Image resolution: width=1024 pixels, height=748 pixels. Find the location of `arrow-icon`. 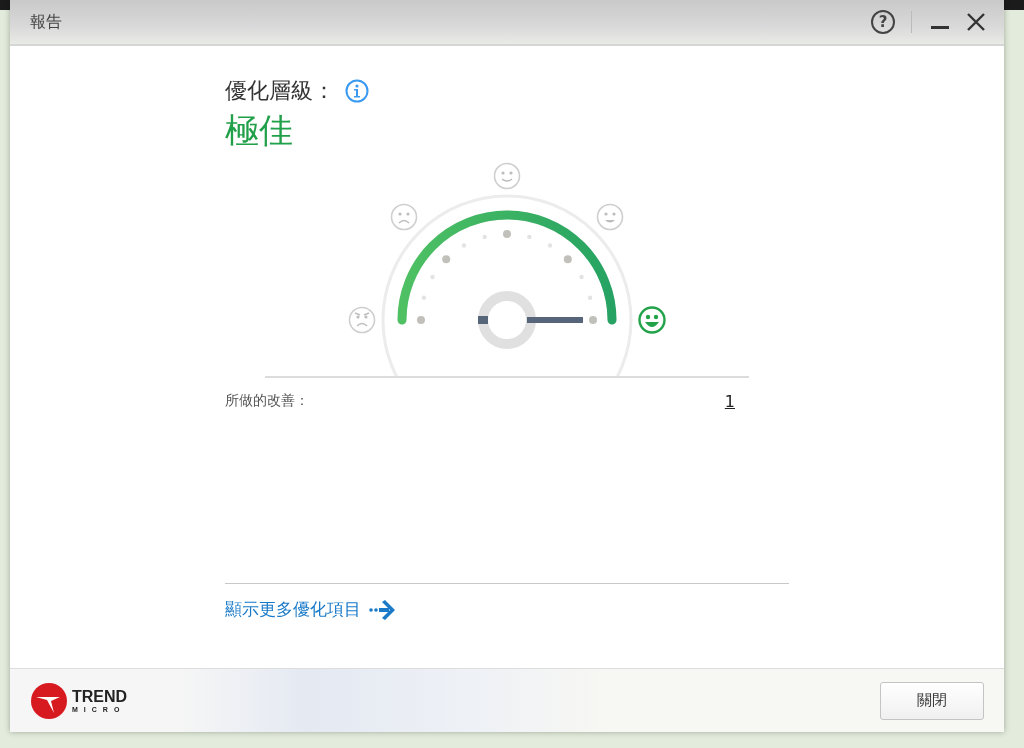

arrow-icon is located at coordinates (382, 609).